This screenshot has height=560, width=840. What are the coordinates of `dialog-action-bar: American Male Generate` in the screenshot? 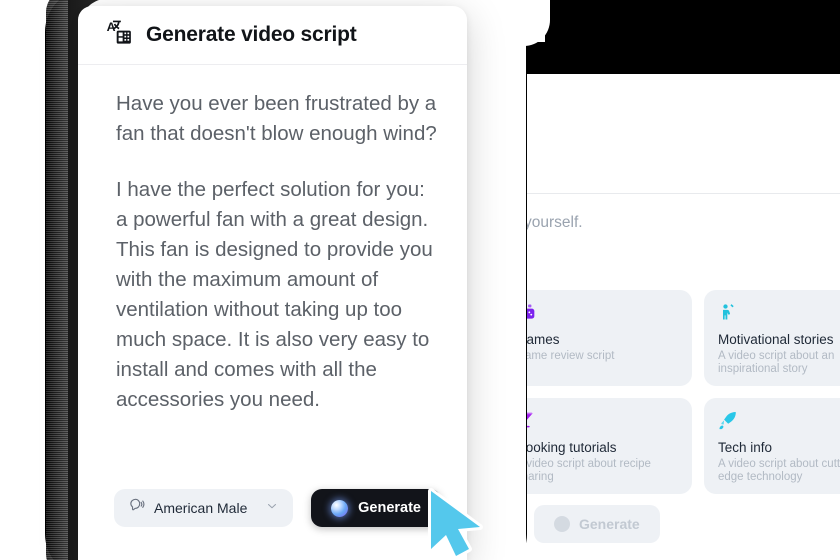 It's located at (272, 508).